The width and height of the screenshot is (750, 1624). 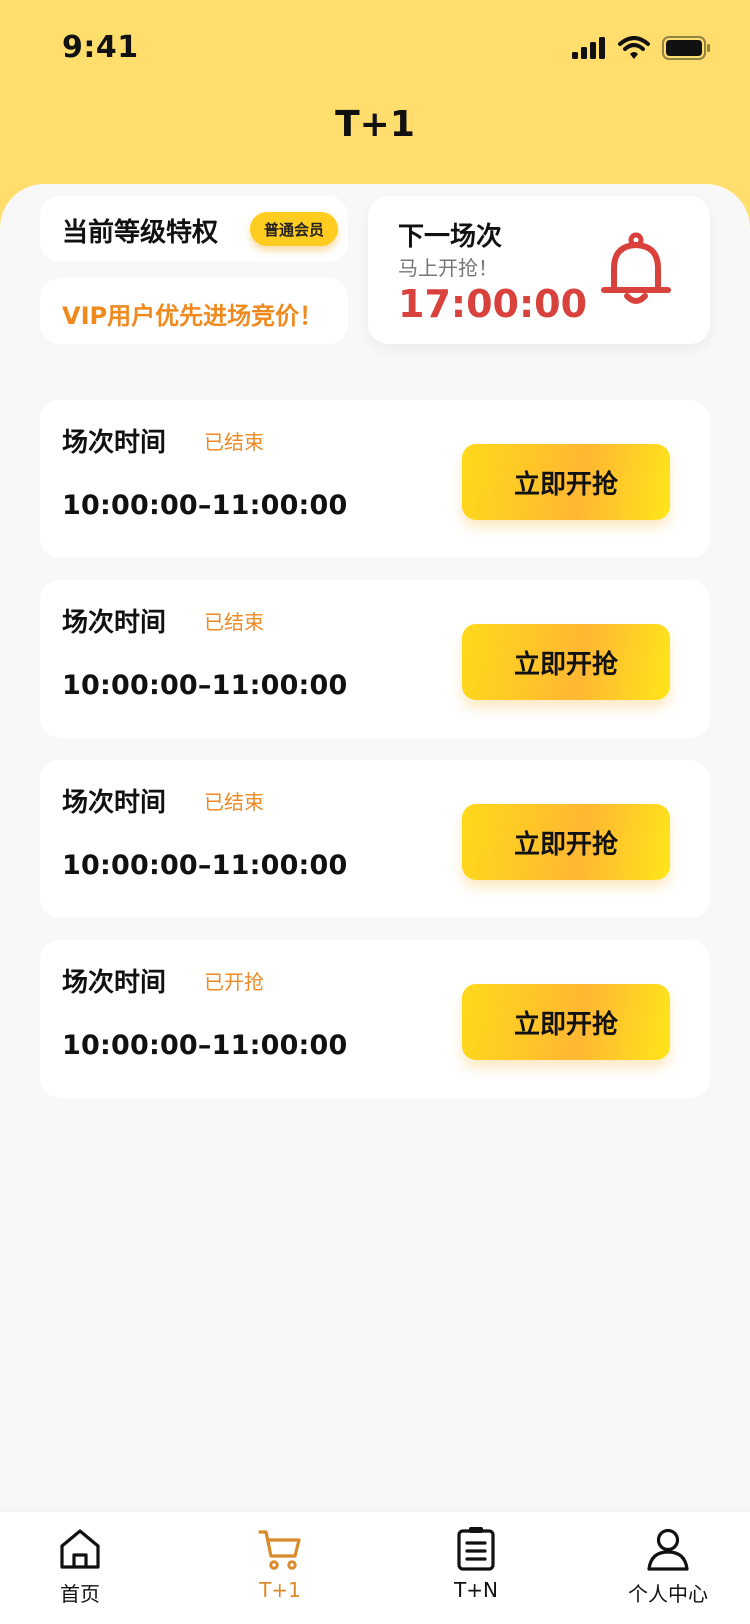 I want to click on wifi-icon, so click(x=634, y=47).